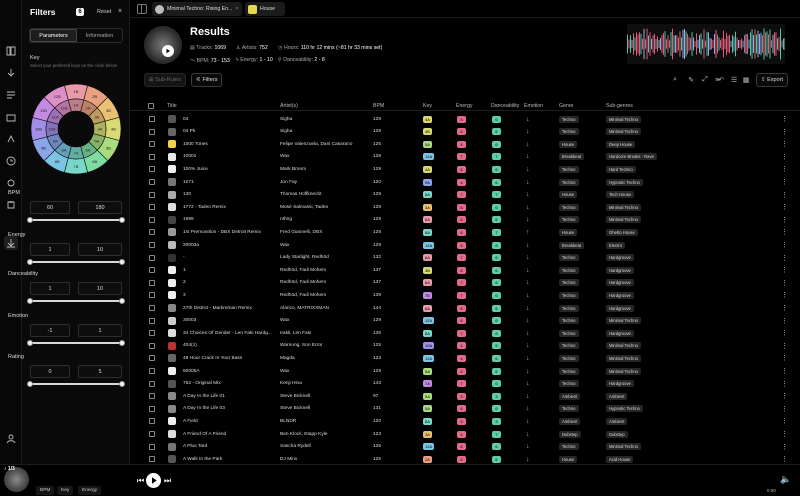 The height and width of the screenshot is (496, 800). What do you see at coordinates (122, 261) in the screenshot?
I see `energy-max-handle` at bounding box center [122, 261].